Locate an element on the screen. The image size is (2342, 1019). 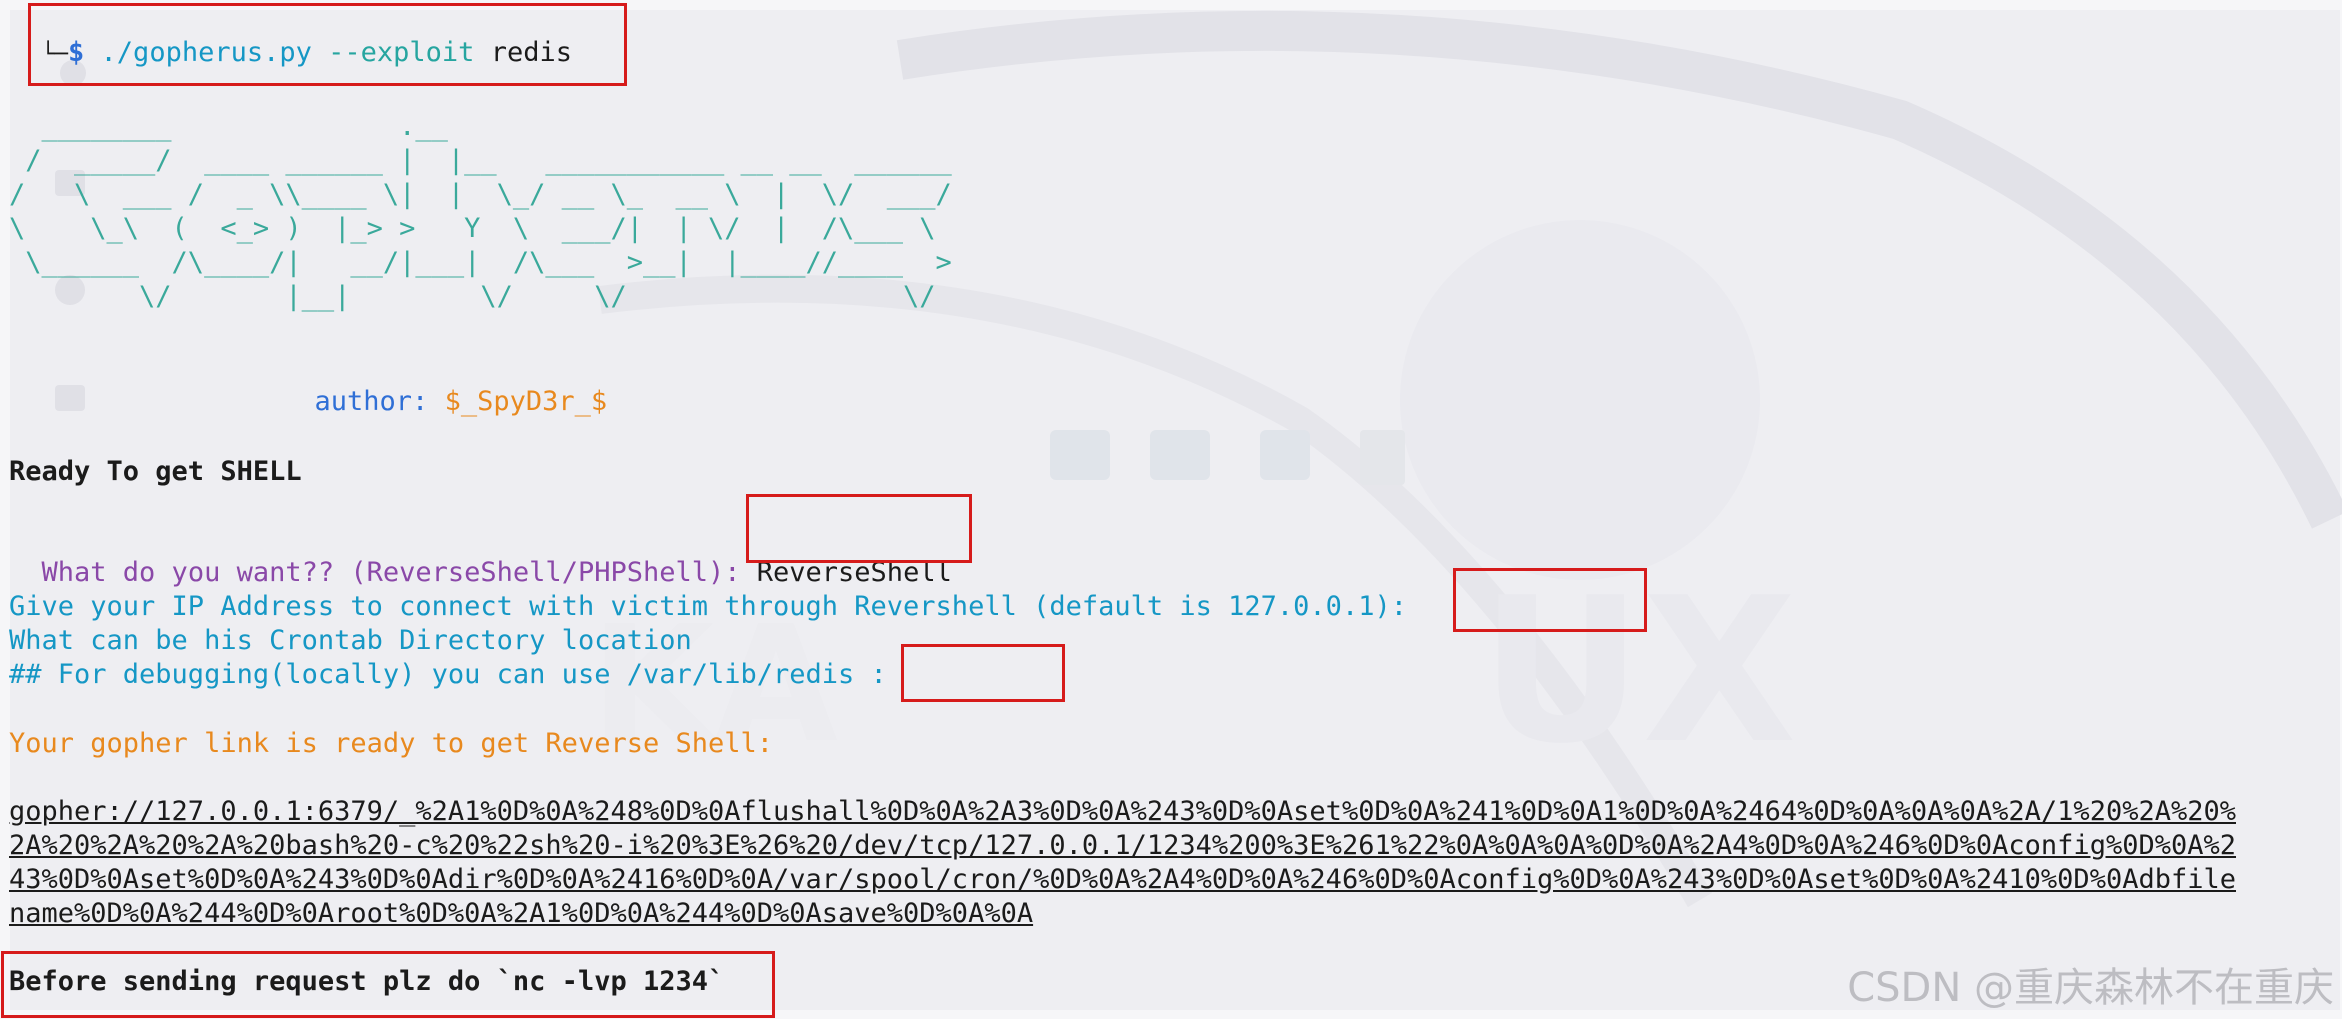
ready-message: Ready To get SHELL is located at coordinates (155, 471).